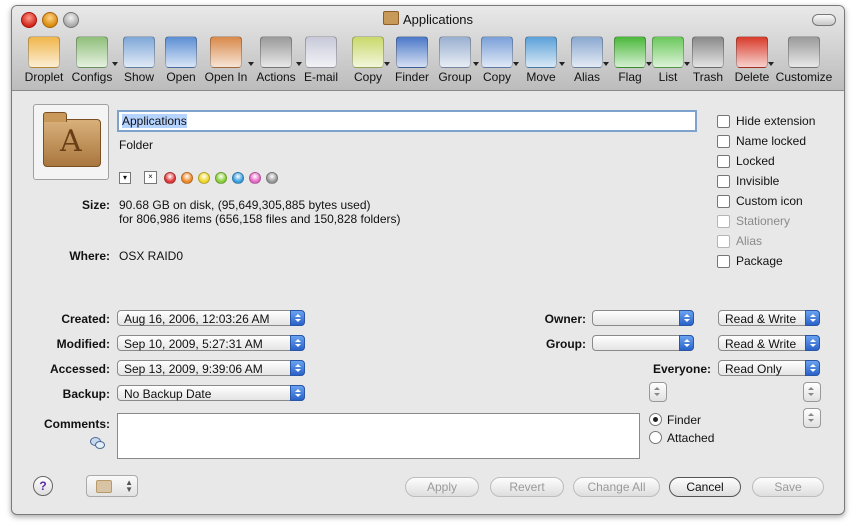 The height and width of the screenshot is (525, 855). I want to click on toolbar-label: Move, so click(541, 77).